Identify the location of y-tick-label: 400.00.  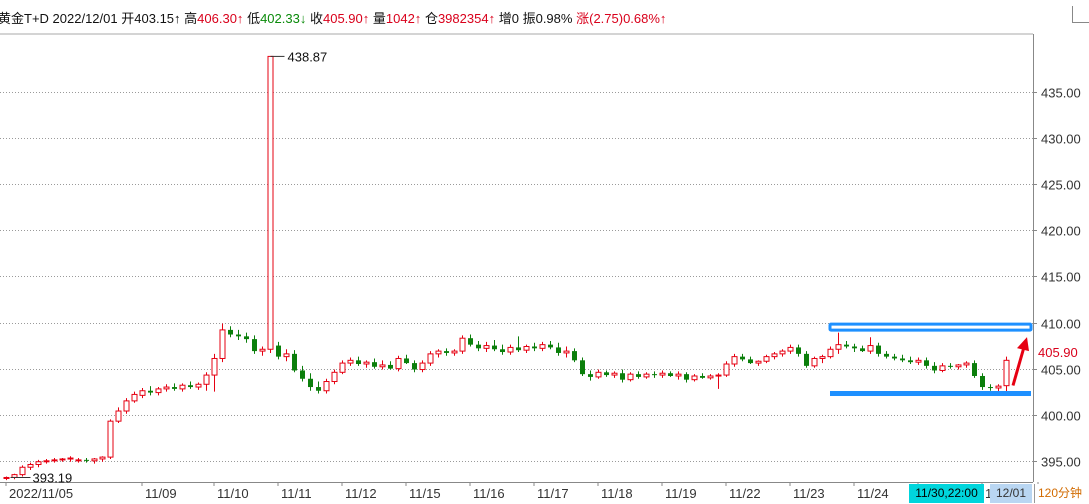
(1061, 416).